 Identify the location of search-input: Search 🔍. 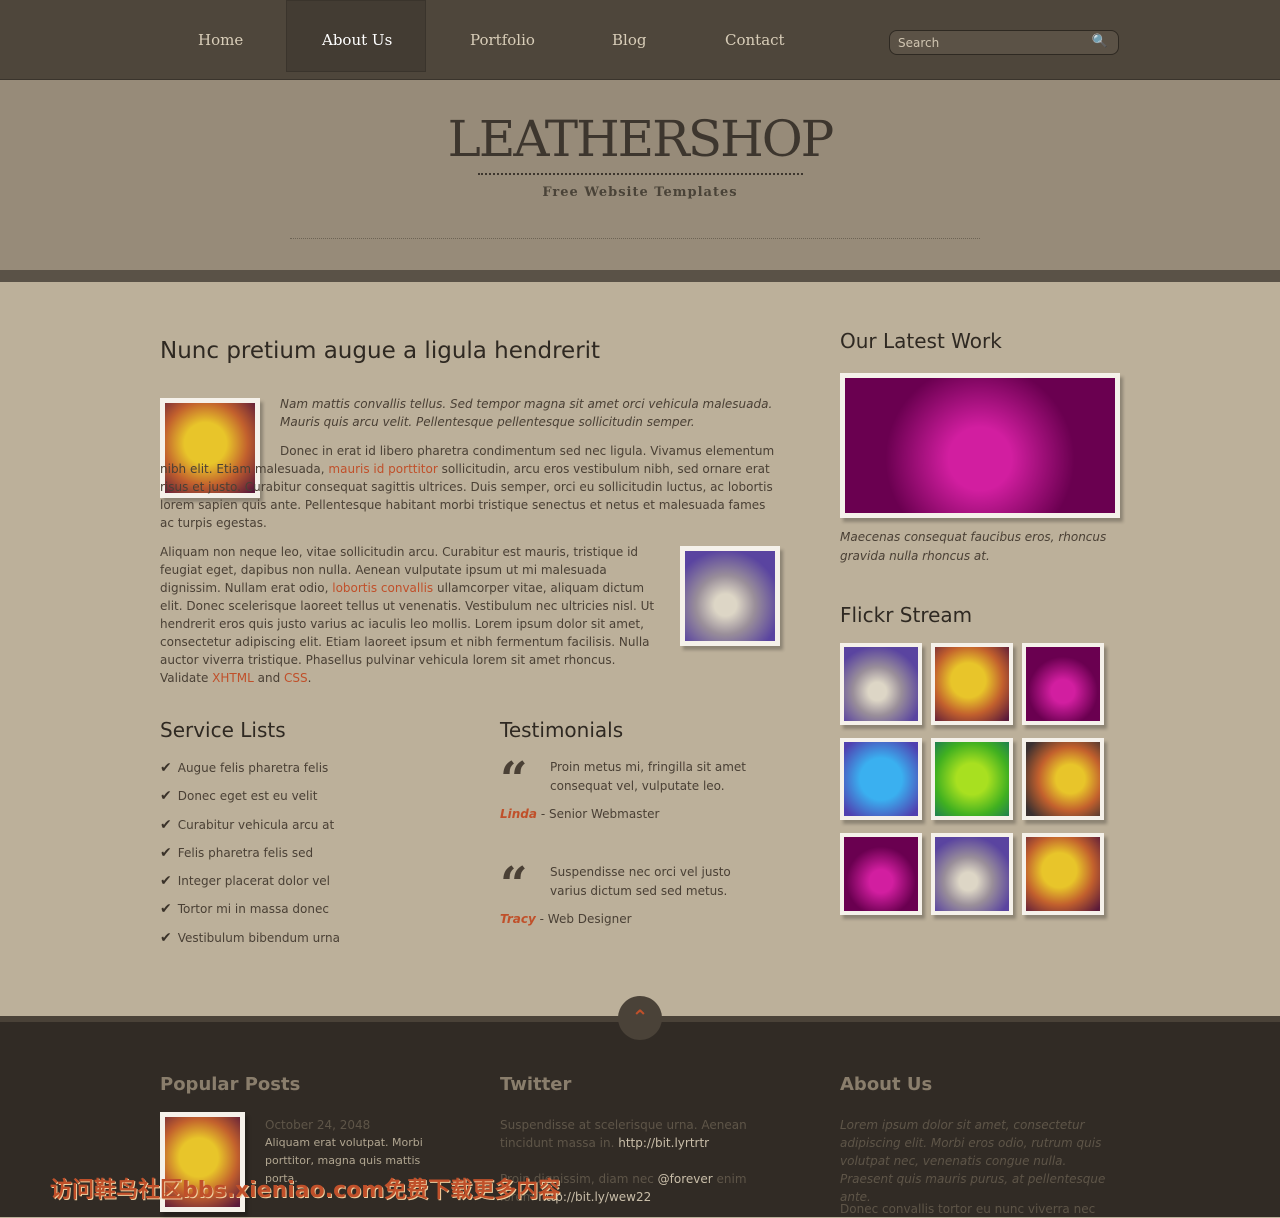
(1004, 42).